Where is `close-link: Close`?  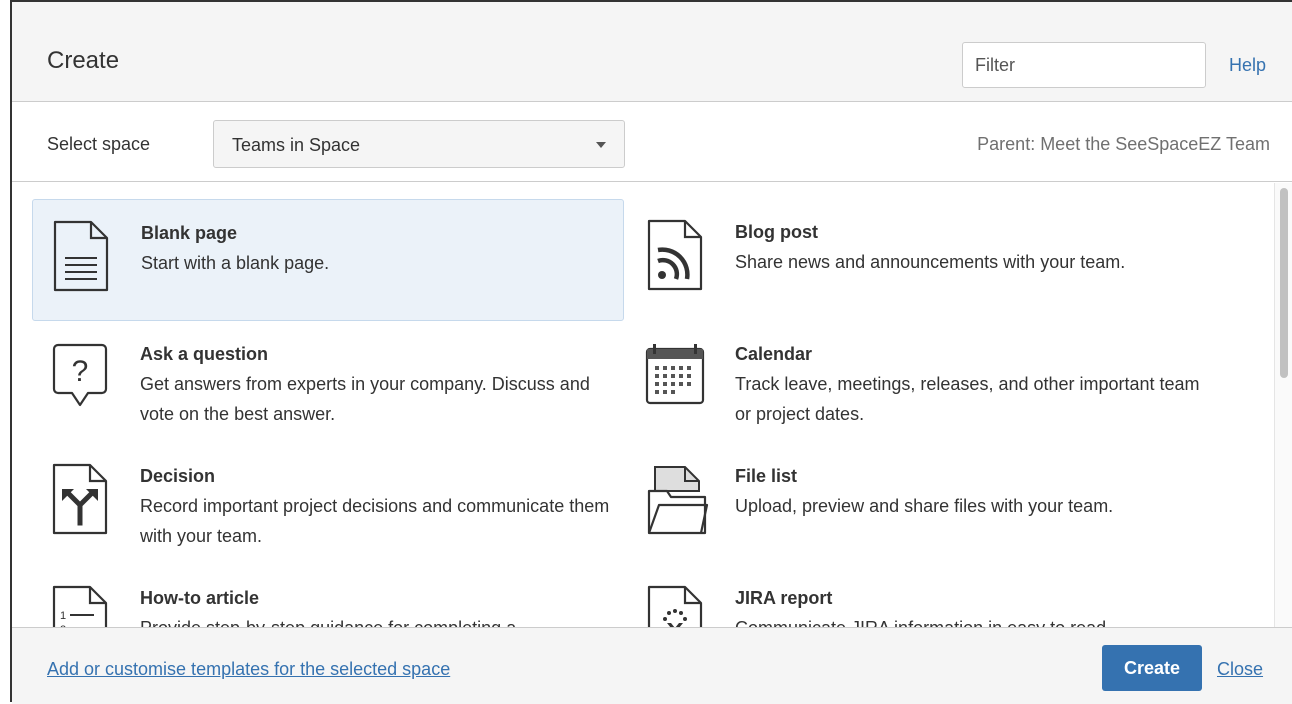 close-link: Close is located at coordinates (1240, 669).